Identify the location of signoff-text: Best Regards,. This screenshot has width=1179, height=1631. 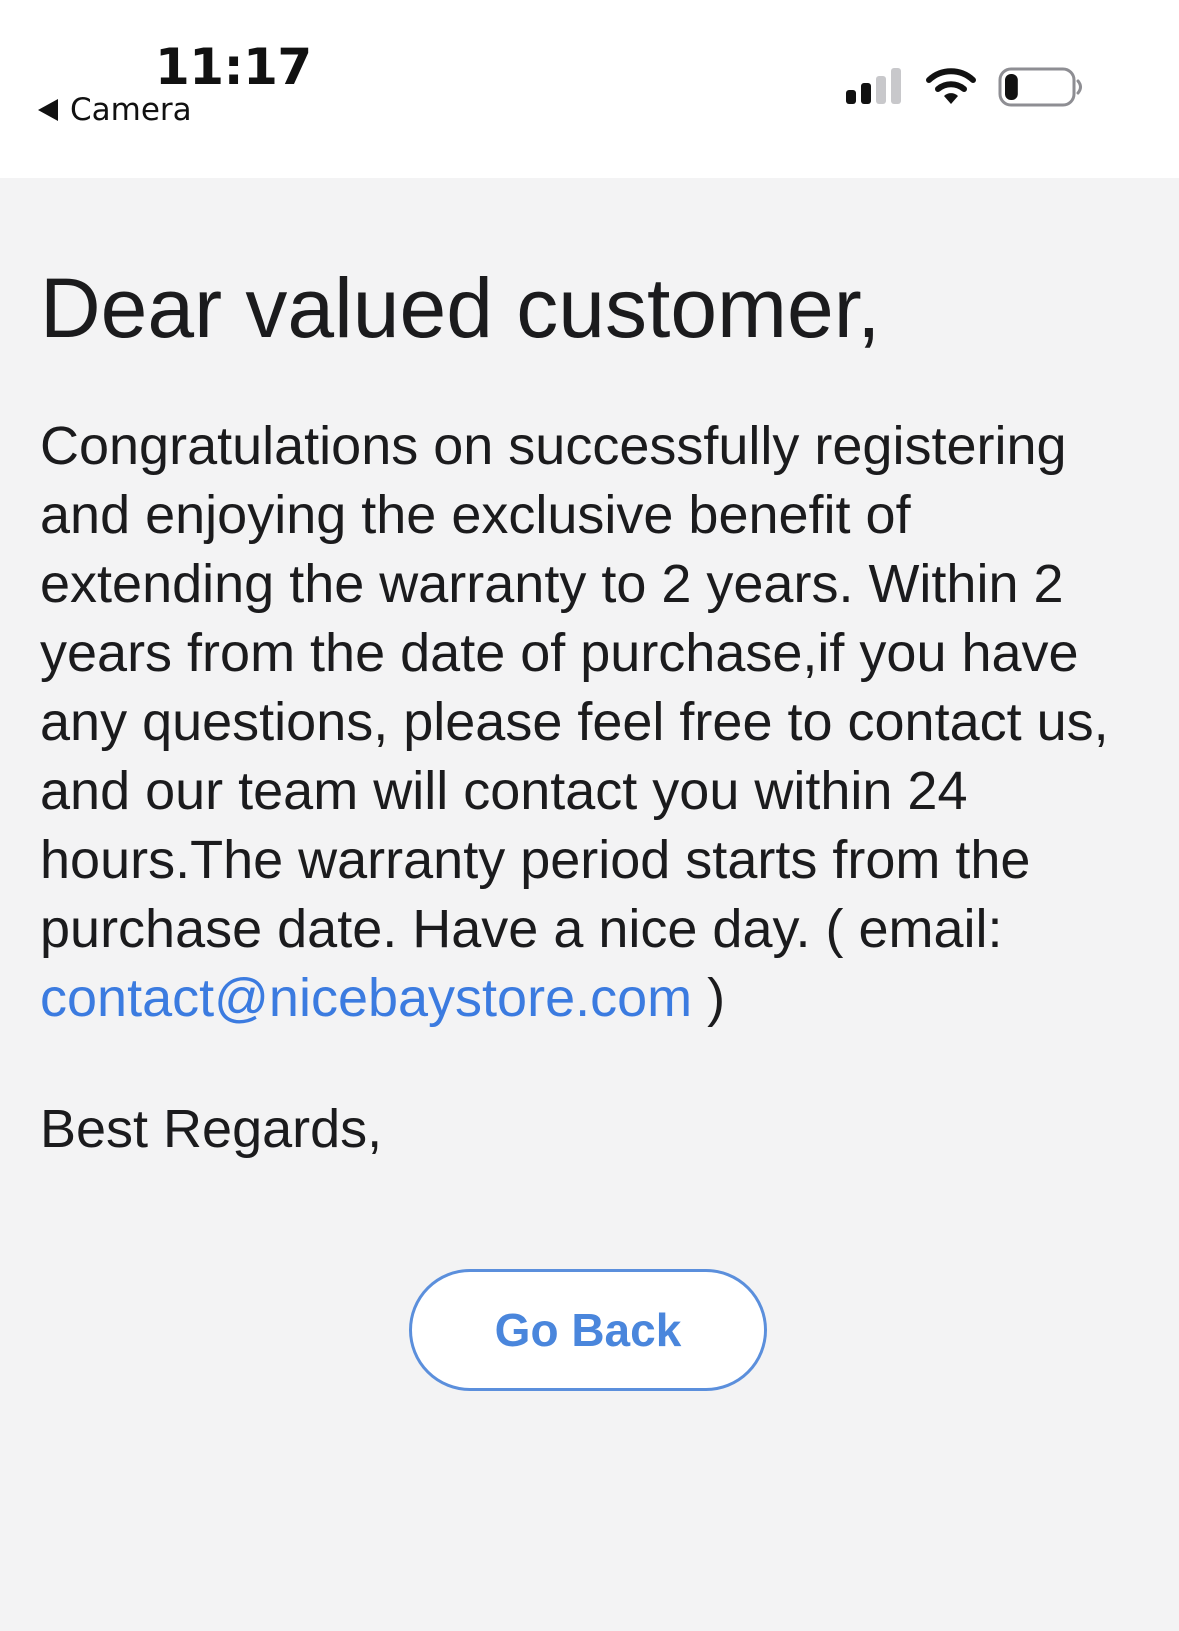
(211, 1129).